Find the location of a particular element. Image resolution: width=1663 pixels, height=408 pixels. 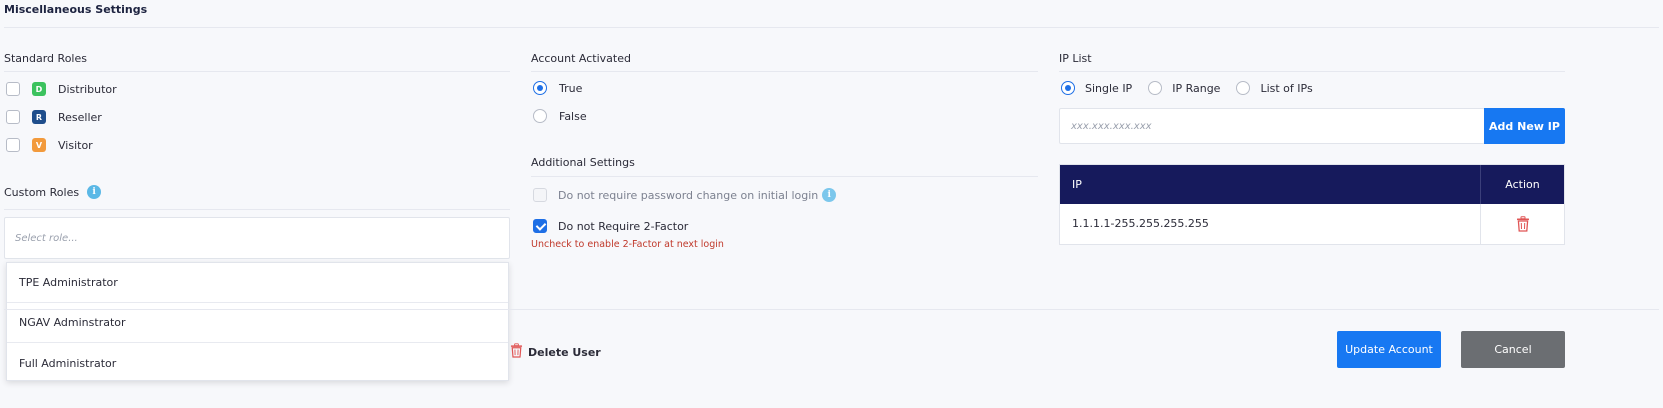

ip-mode-list-radio is located at coordinates (1243, 88).